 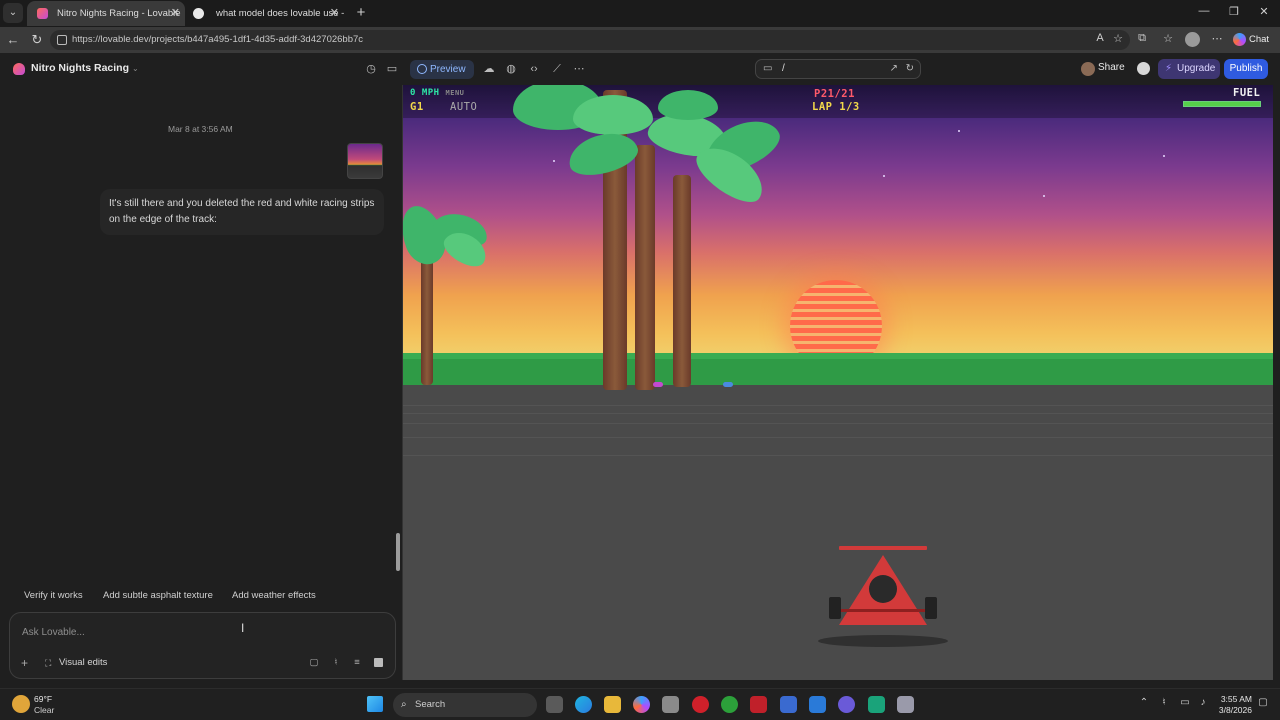 What do you see at coordinates (846, 704) in the screenshot?
I see `app-icon-purple` at bounding box center [846, 704].